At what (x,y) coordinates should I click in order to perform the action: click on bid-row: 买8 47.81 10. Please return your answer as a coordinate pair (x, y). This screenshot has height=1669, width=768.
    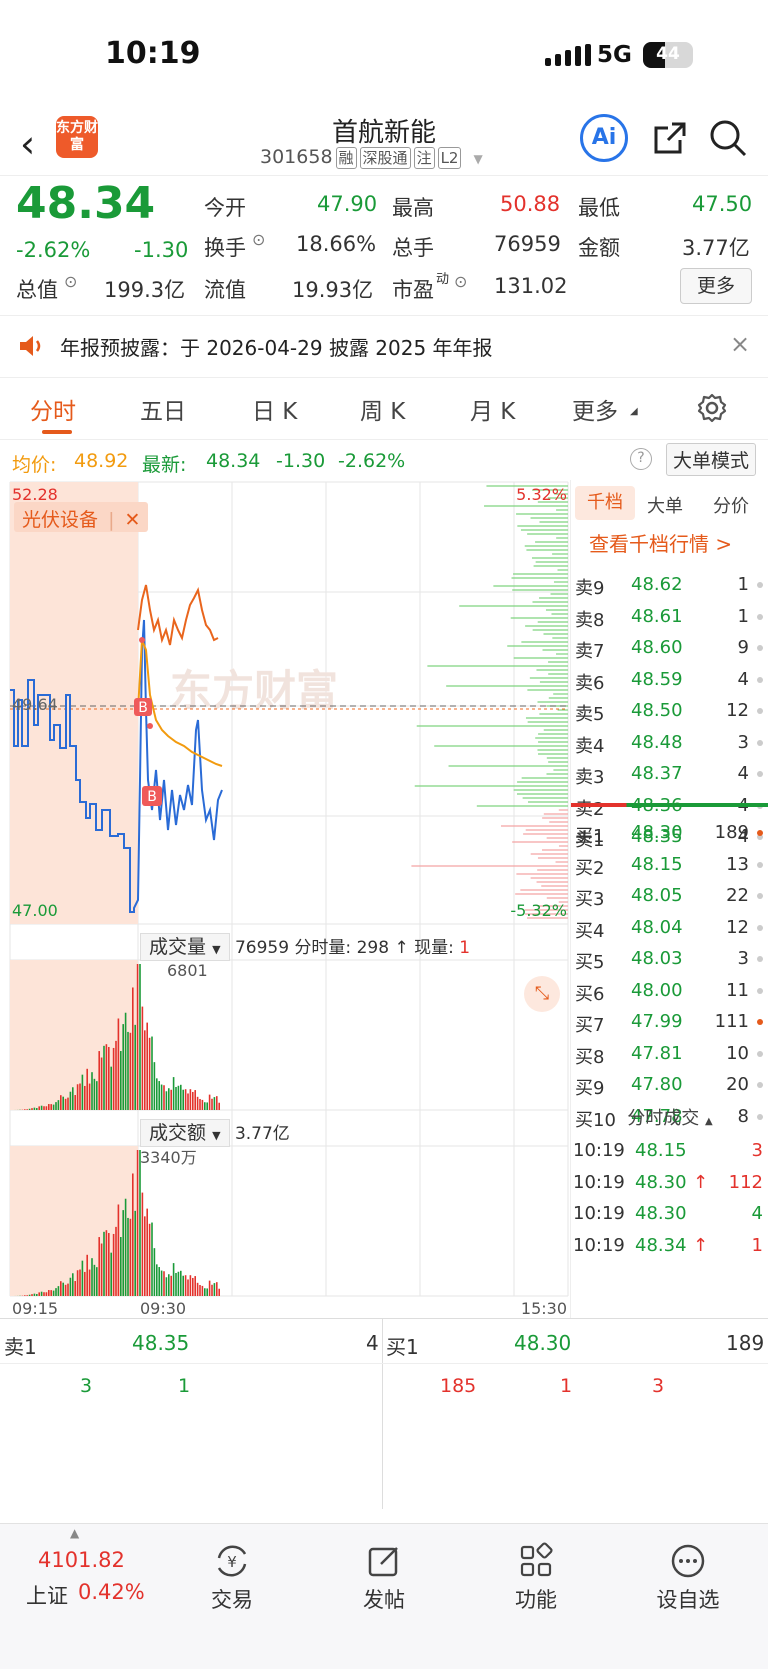
    Looking at the image, I should click on (669, 1054).